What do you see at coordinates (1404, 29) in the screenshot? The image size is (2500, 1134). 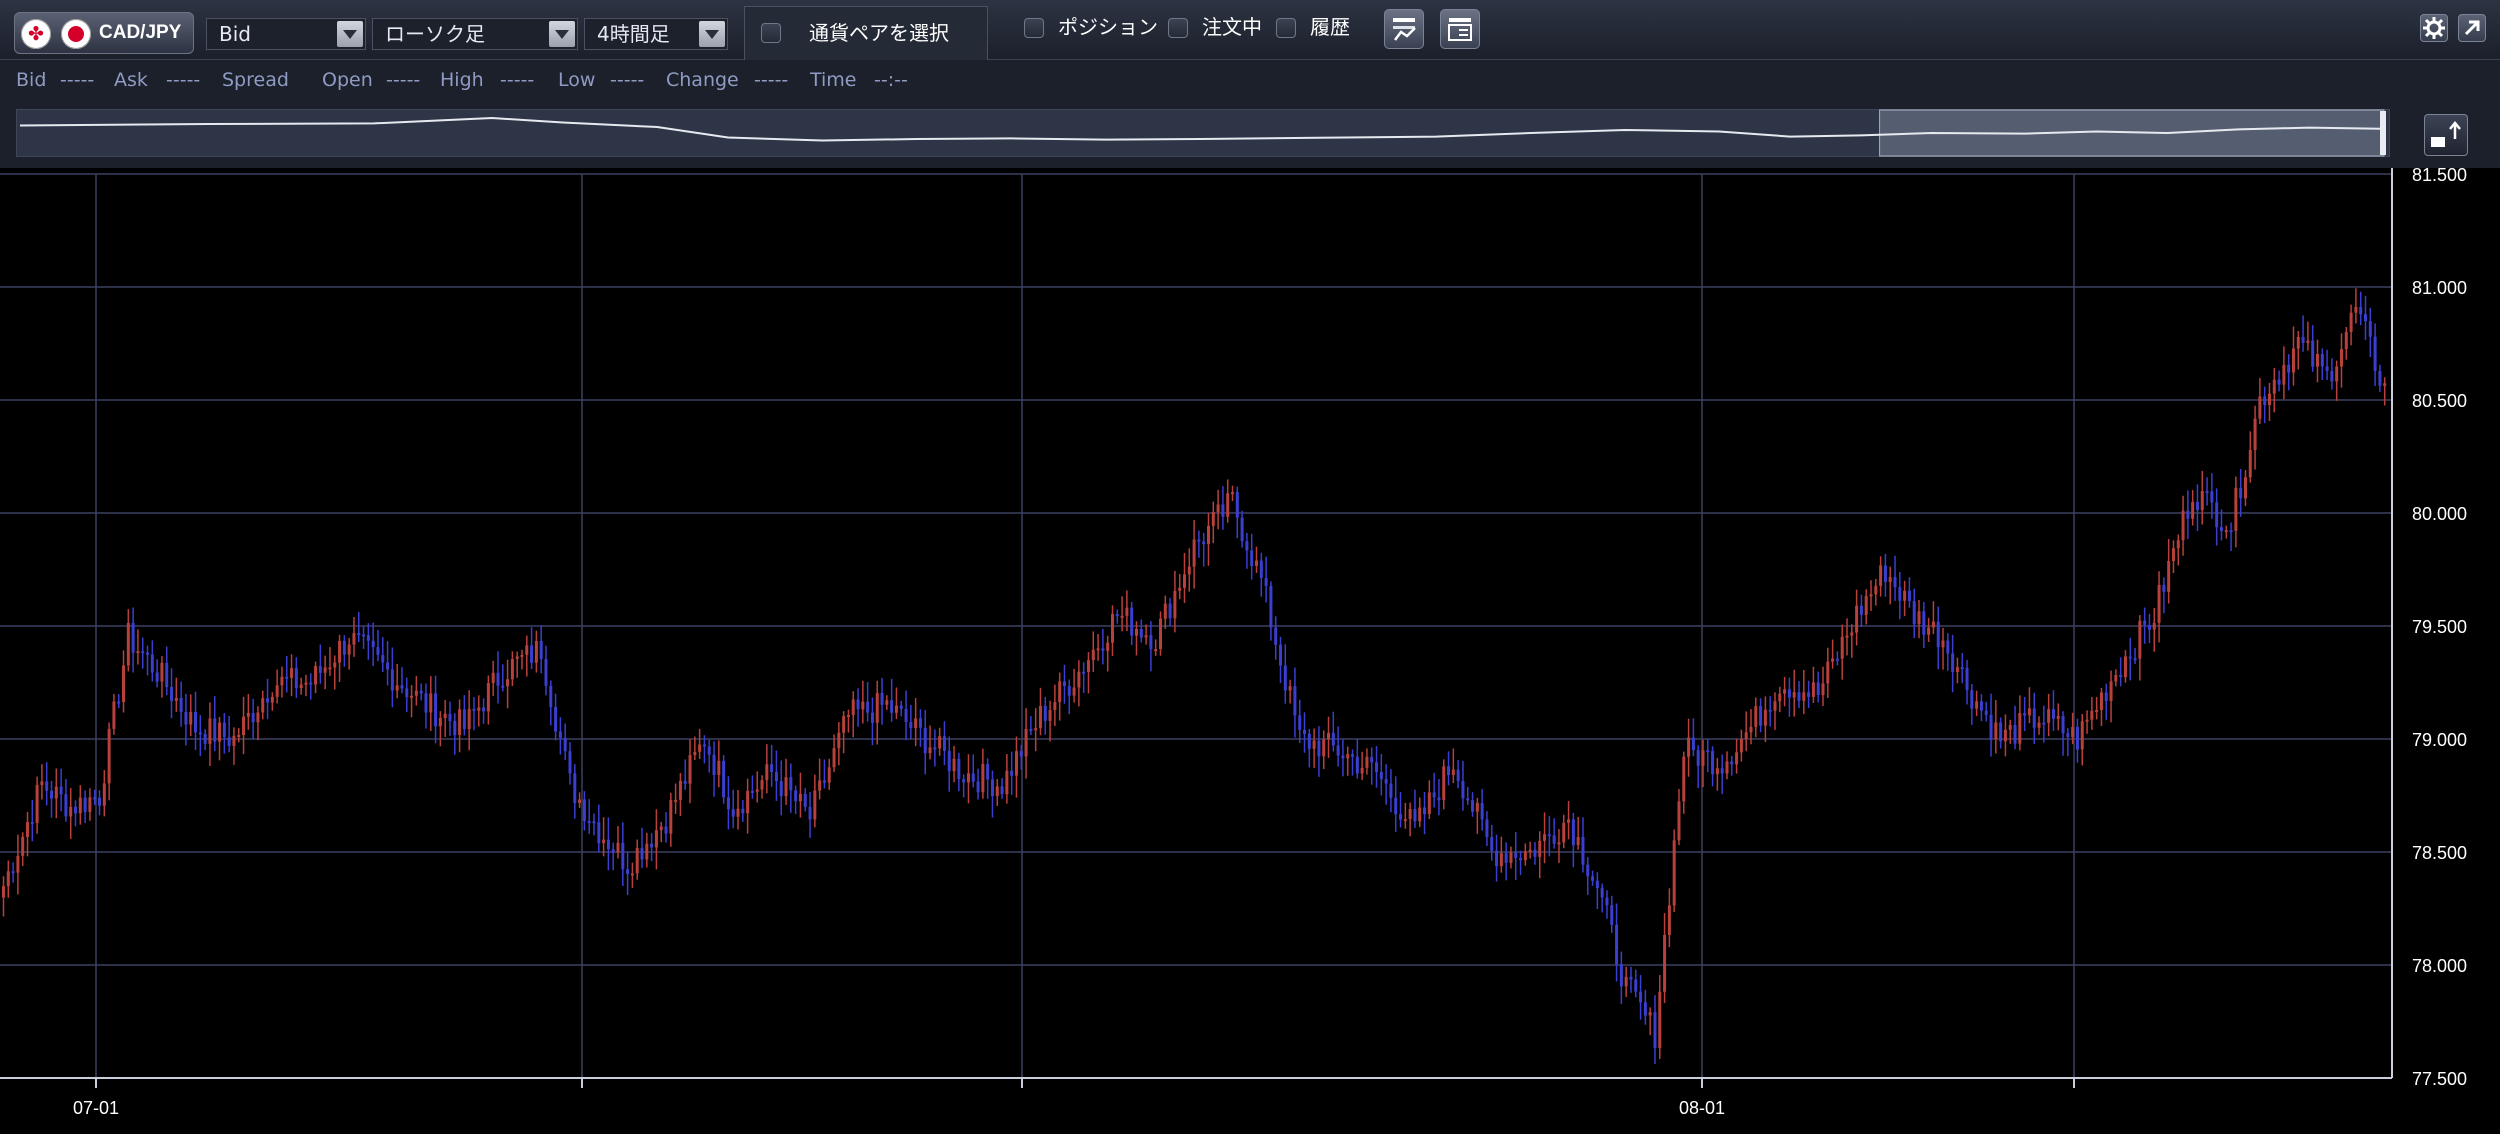 I see `chart-settings-button` at bounding box center [1404, 29].